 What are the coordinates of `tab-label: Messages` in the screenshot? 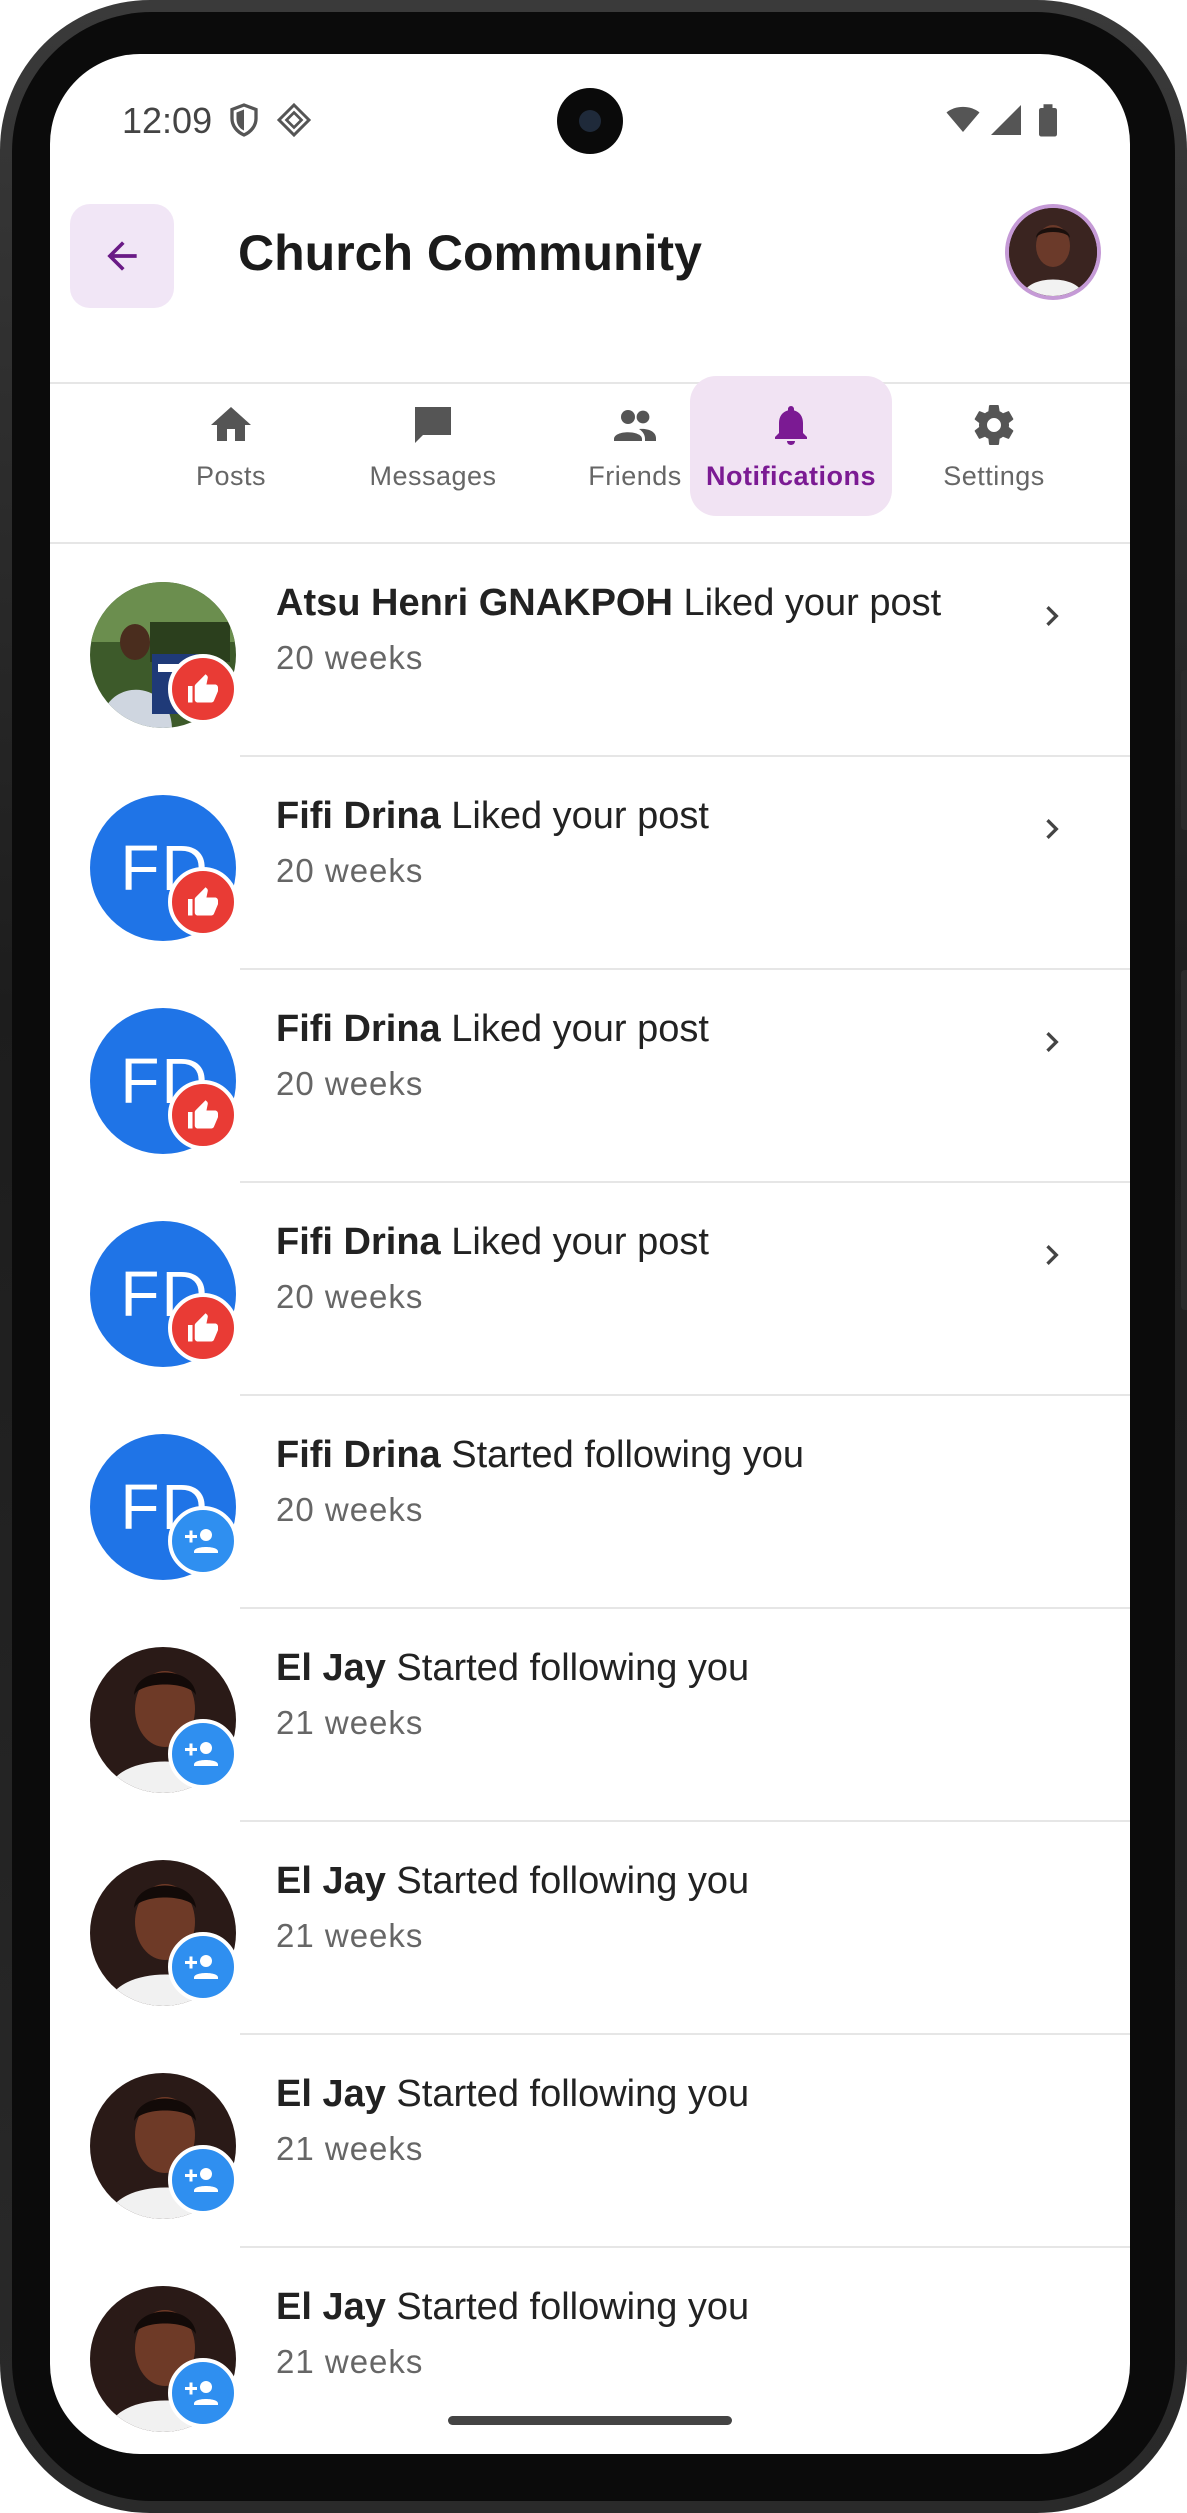 It's located at (433, 475).